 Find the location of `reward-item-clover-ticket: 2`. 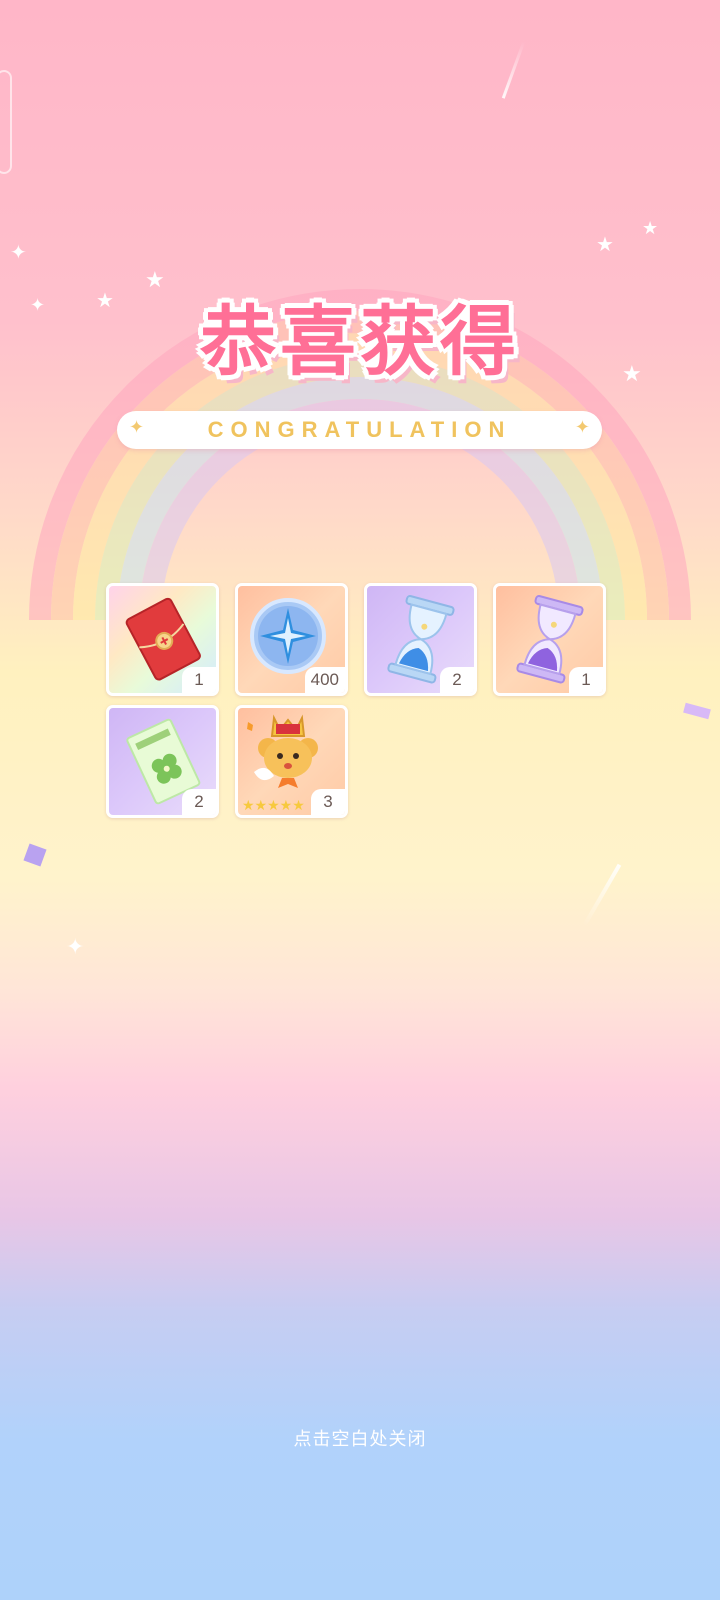

reward-item-clover-ticket: 2 is located at coordinates (162, 761).